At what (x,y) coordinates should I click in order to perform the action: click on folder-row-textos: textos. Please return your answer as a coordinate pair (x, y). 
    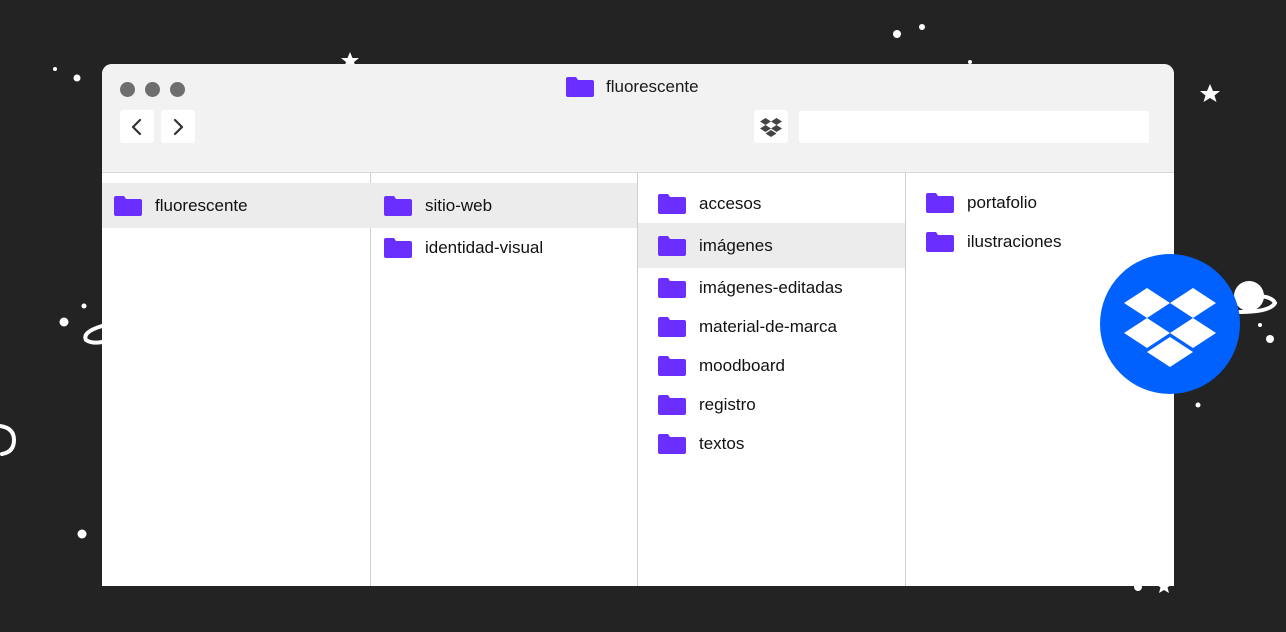
    Looking at the image, I should click on (771, 443).